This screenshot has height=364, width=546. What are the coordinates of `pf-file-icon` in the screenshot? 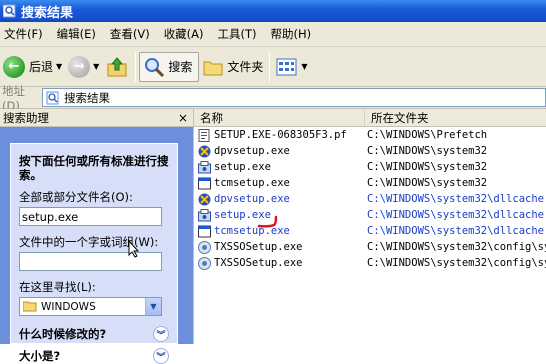 It's located at (204, 135).